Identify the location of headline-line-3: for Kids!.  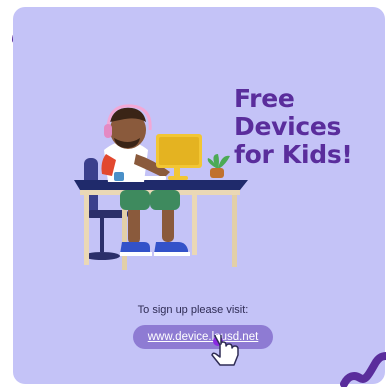
(293, 154).